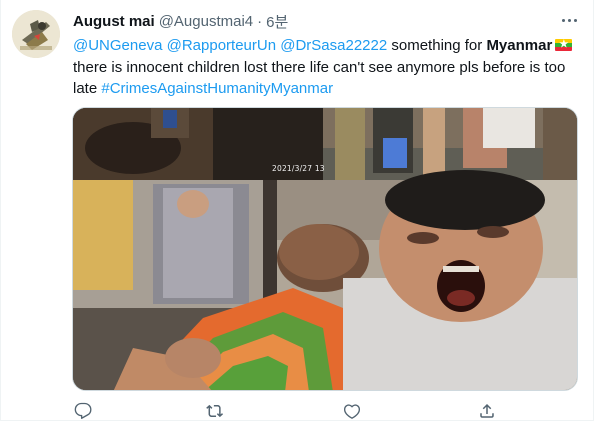  What do you see at coordinates (333, 45) in the screenshot?
I see `mention-drsasa: @DrSasa22222` at bounding box center [333, 45].